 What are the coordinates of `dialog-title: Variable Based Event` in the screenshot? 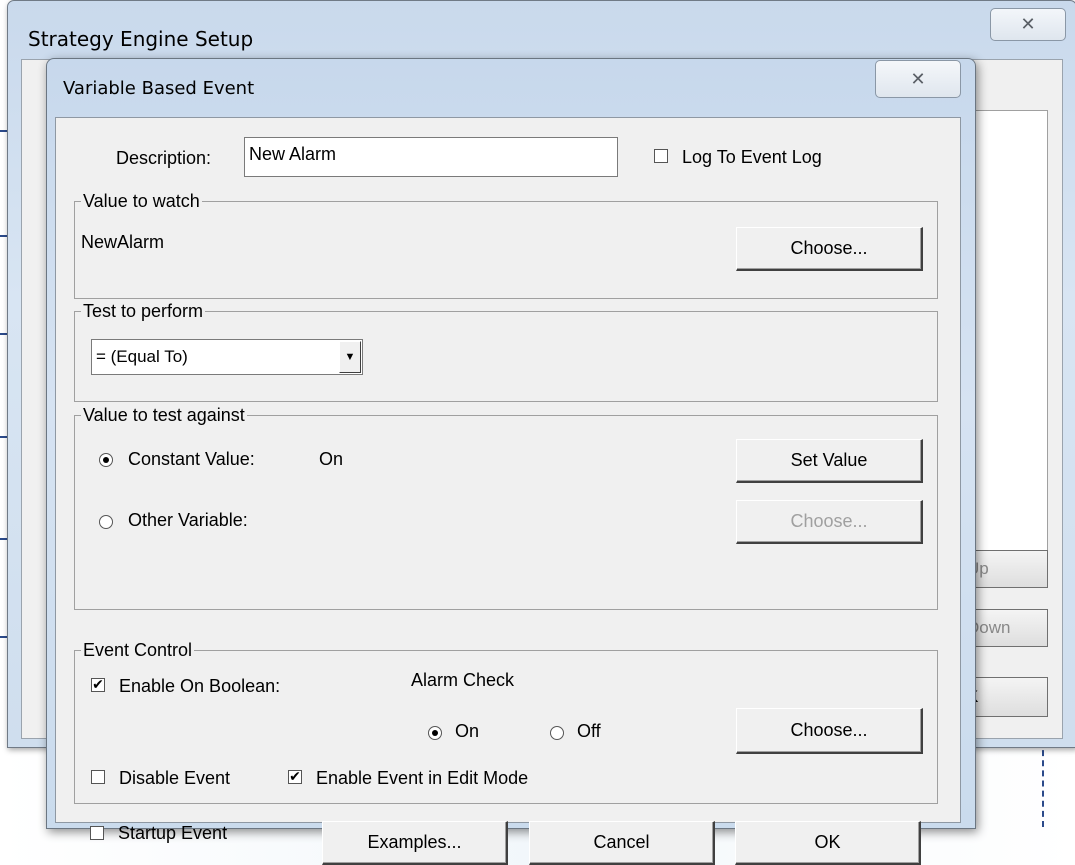 It's located at (159, 88).